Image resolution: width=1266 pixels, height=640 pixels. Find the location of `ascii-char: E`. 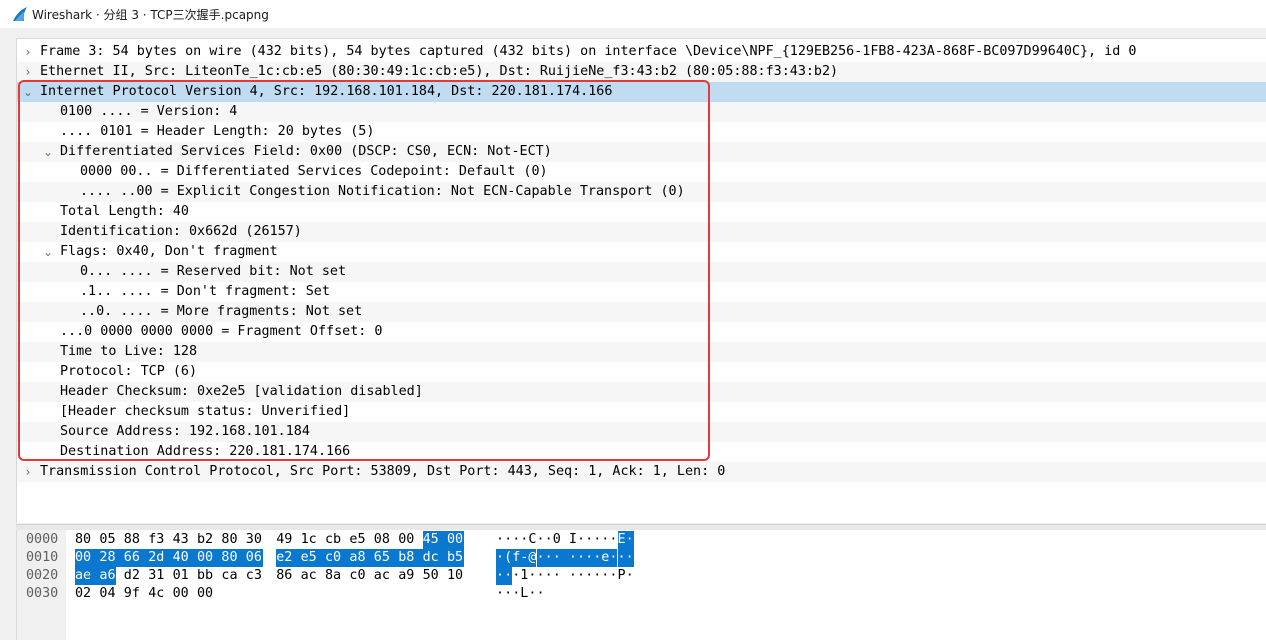

ascii-char: E is located at coordinates (621, 540).